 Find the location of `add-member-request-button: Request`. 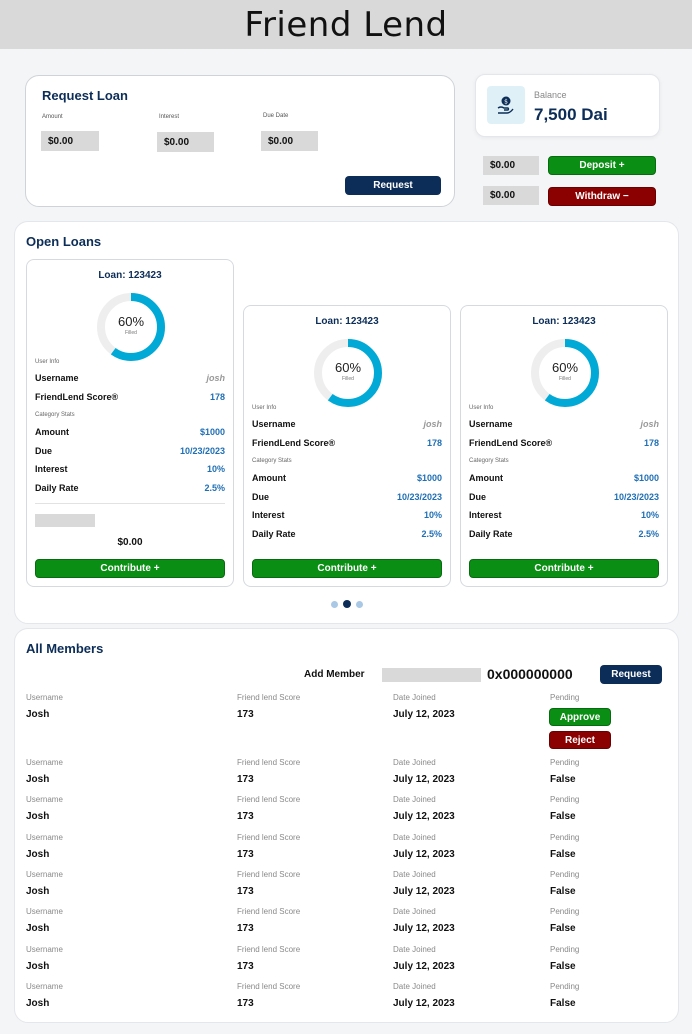

add-member-request-button: Request is located at coordinates (631, 674).